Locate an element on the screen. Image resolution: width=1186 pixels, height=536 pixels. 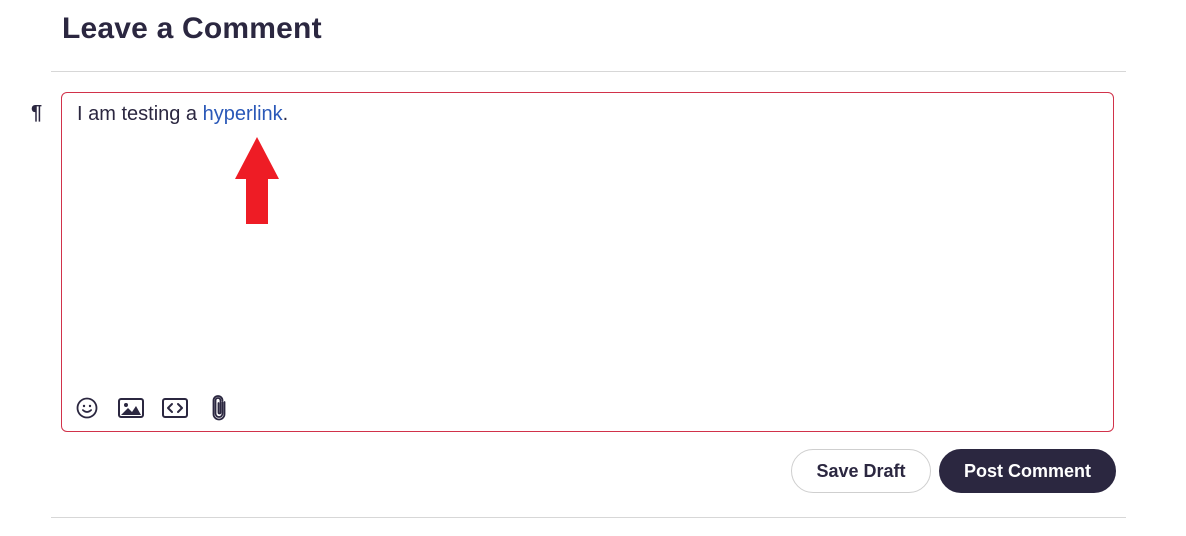
editor-content: I am testing a hyperlink. is located at coordinates (182, 114).